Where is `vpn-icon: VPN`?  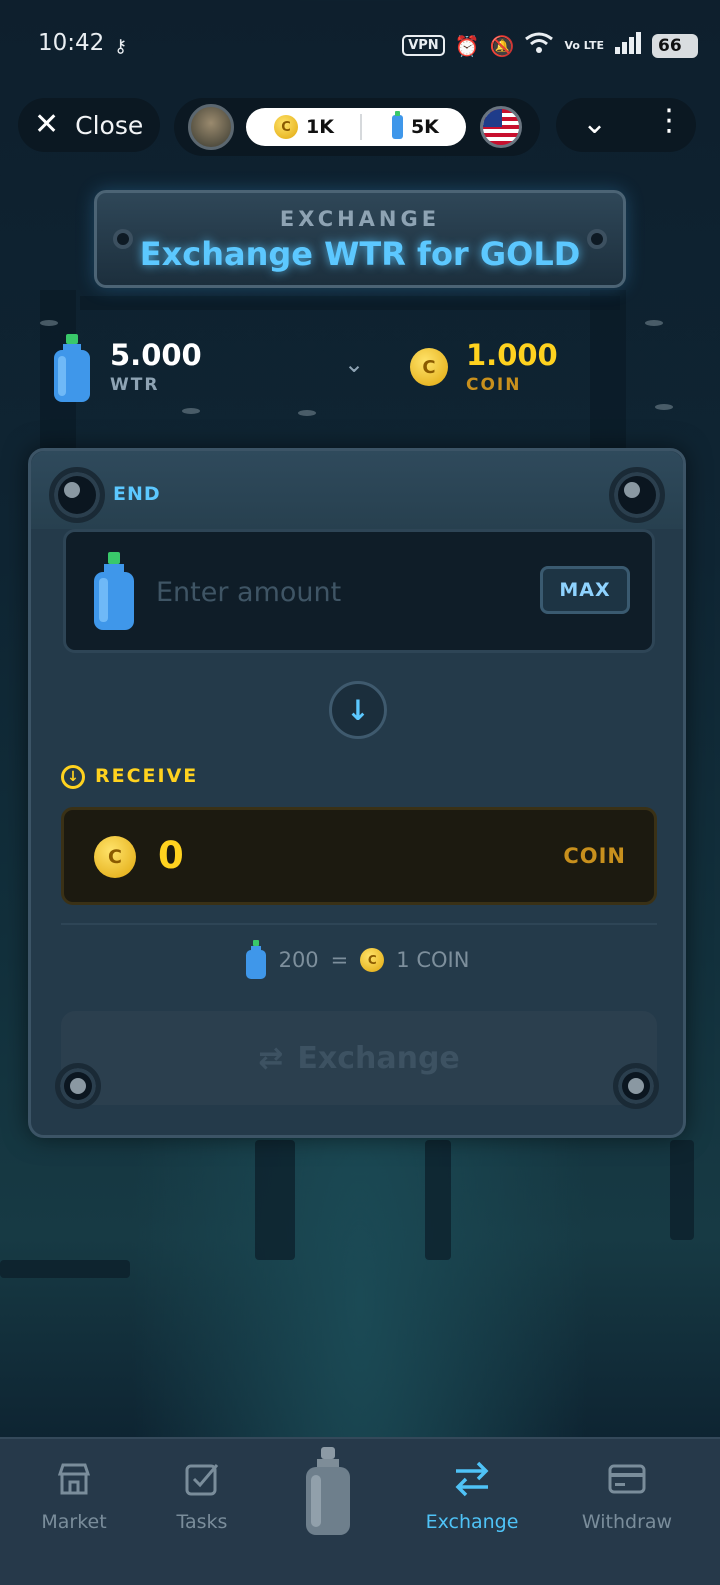
vpn-icon: VPN is located at coordinates (423, 45).